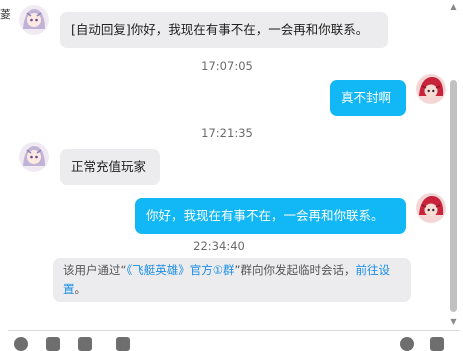 The width and height of the screenshot is (463, 351). I want to click on screenshot-icon, so click(85, 344).